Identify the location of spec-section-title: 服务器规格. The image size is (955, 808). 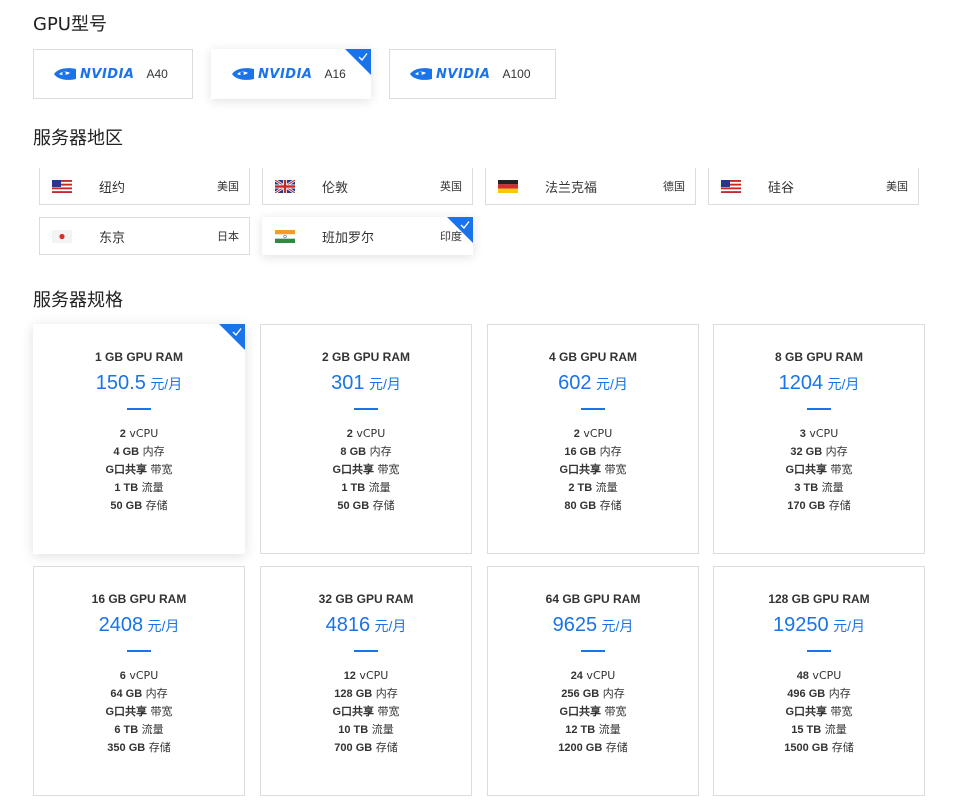
(78, 300).